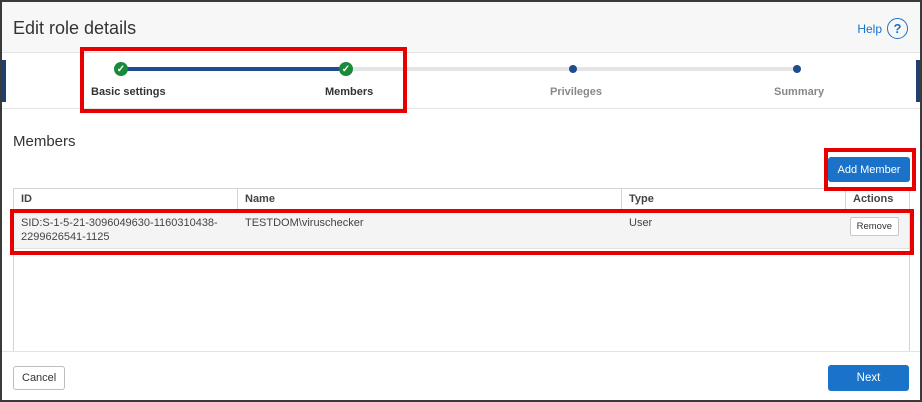 This screenshot has height=402, width=922. What do you see at coordinates (868, 378) in the screenshot?
I see `next-button: Next` at bounding box center [868, 378].